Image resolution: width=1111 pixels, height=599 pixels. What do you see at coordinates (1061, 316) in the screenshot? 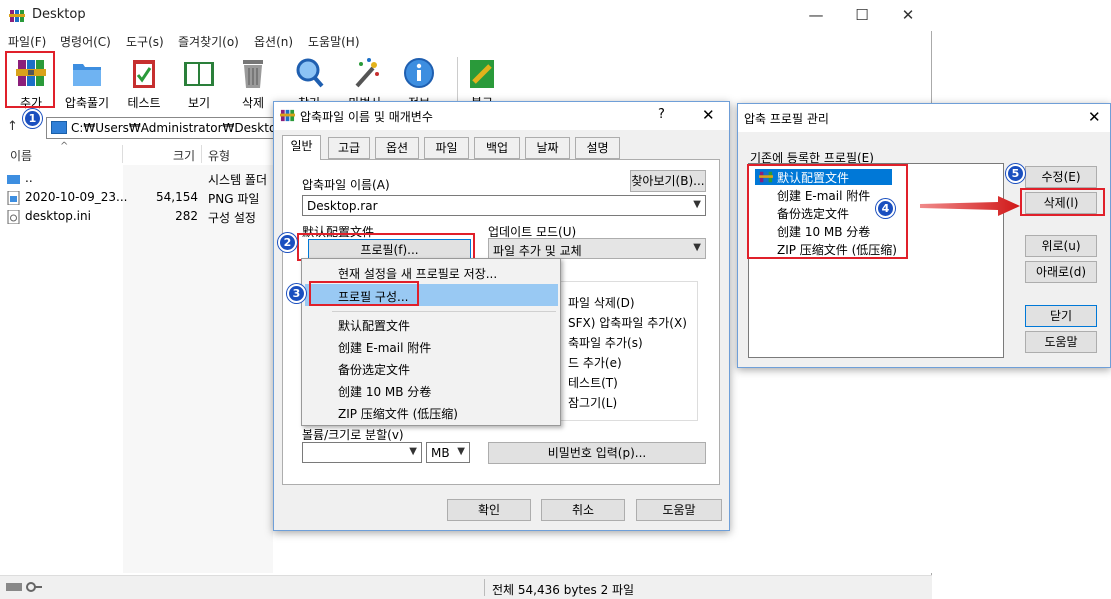
I see `close-dialog-button: 닫기` at bounding box center [1061, 316].